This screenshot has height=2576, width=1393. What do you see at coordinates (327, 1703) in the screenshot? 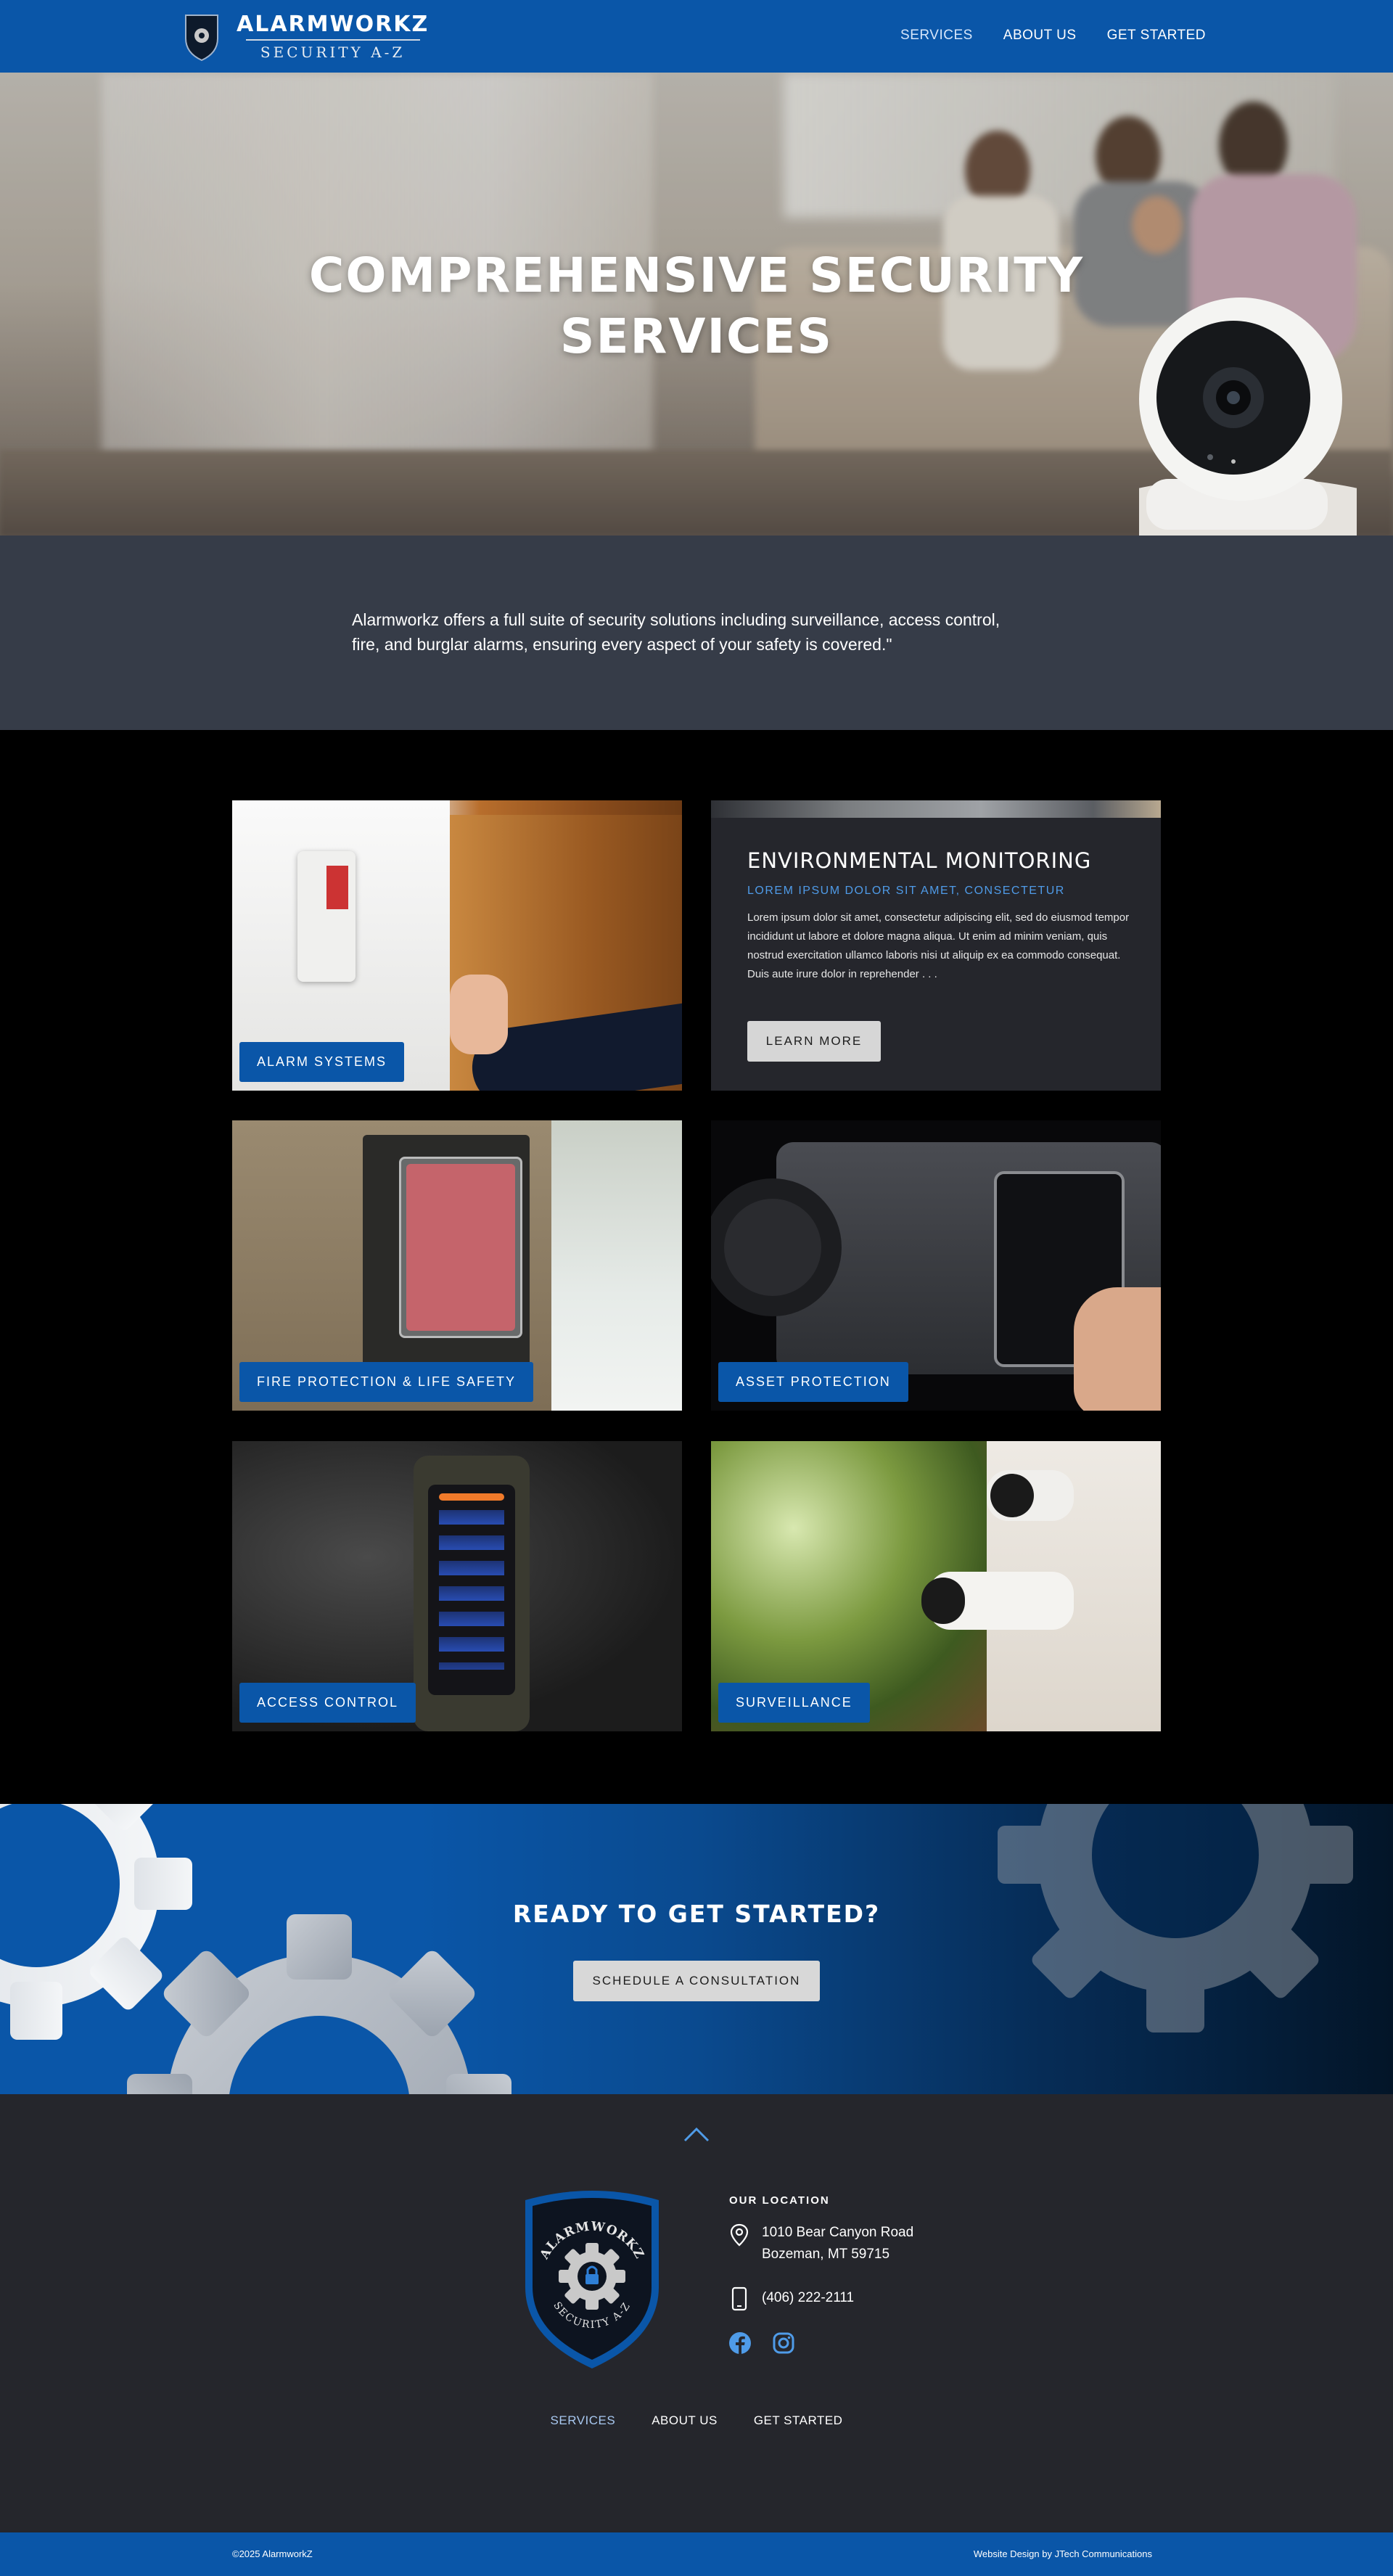
I see `tile-label-access-control: ACCESS CONTROL` at bounding box center [327, 1703].